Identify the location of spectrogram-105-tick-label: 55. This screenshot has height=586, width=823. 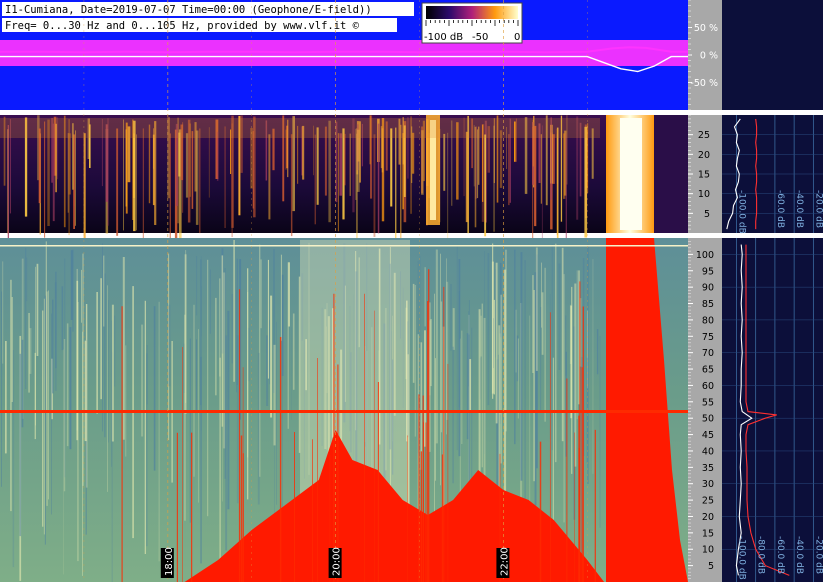
(708, 402).